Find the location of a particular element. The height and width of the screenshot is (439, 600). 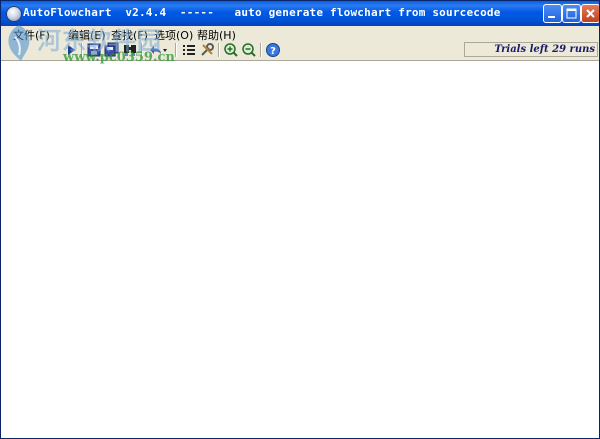

list-button is located at coordinates (189, 50).